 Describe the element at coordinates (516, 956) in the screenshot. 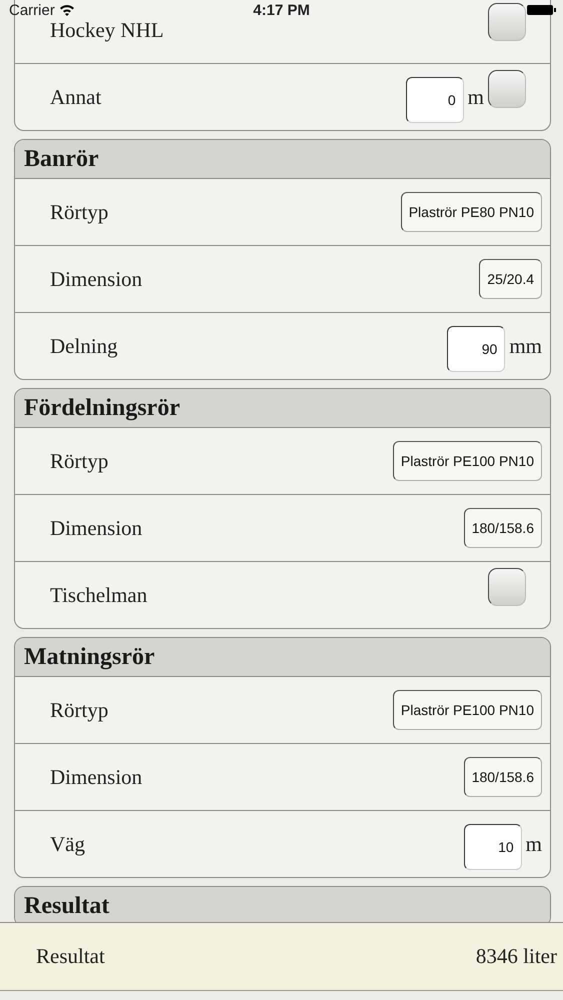

I see `result-value: 8346 liter` at that location.